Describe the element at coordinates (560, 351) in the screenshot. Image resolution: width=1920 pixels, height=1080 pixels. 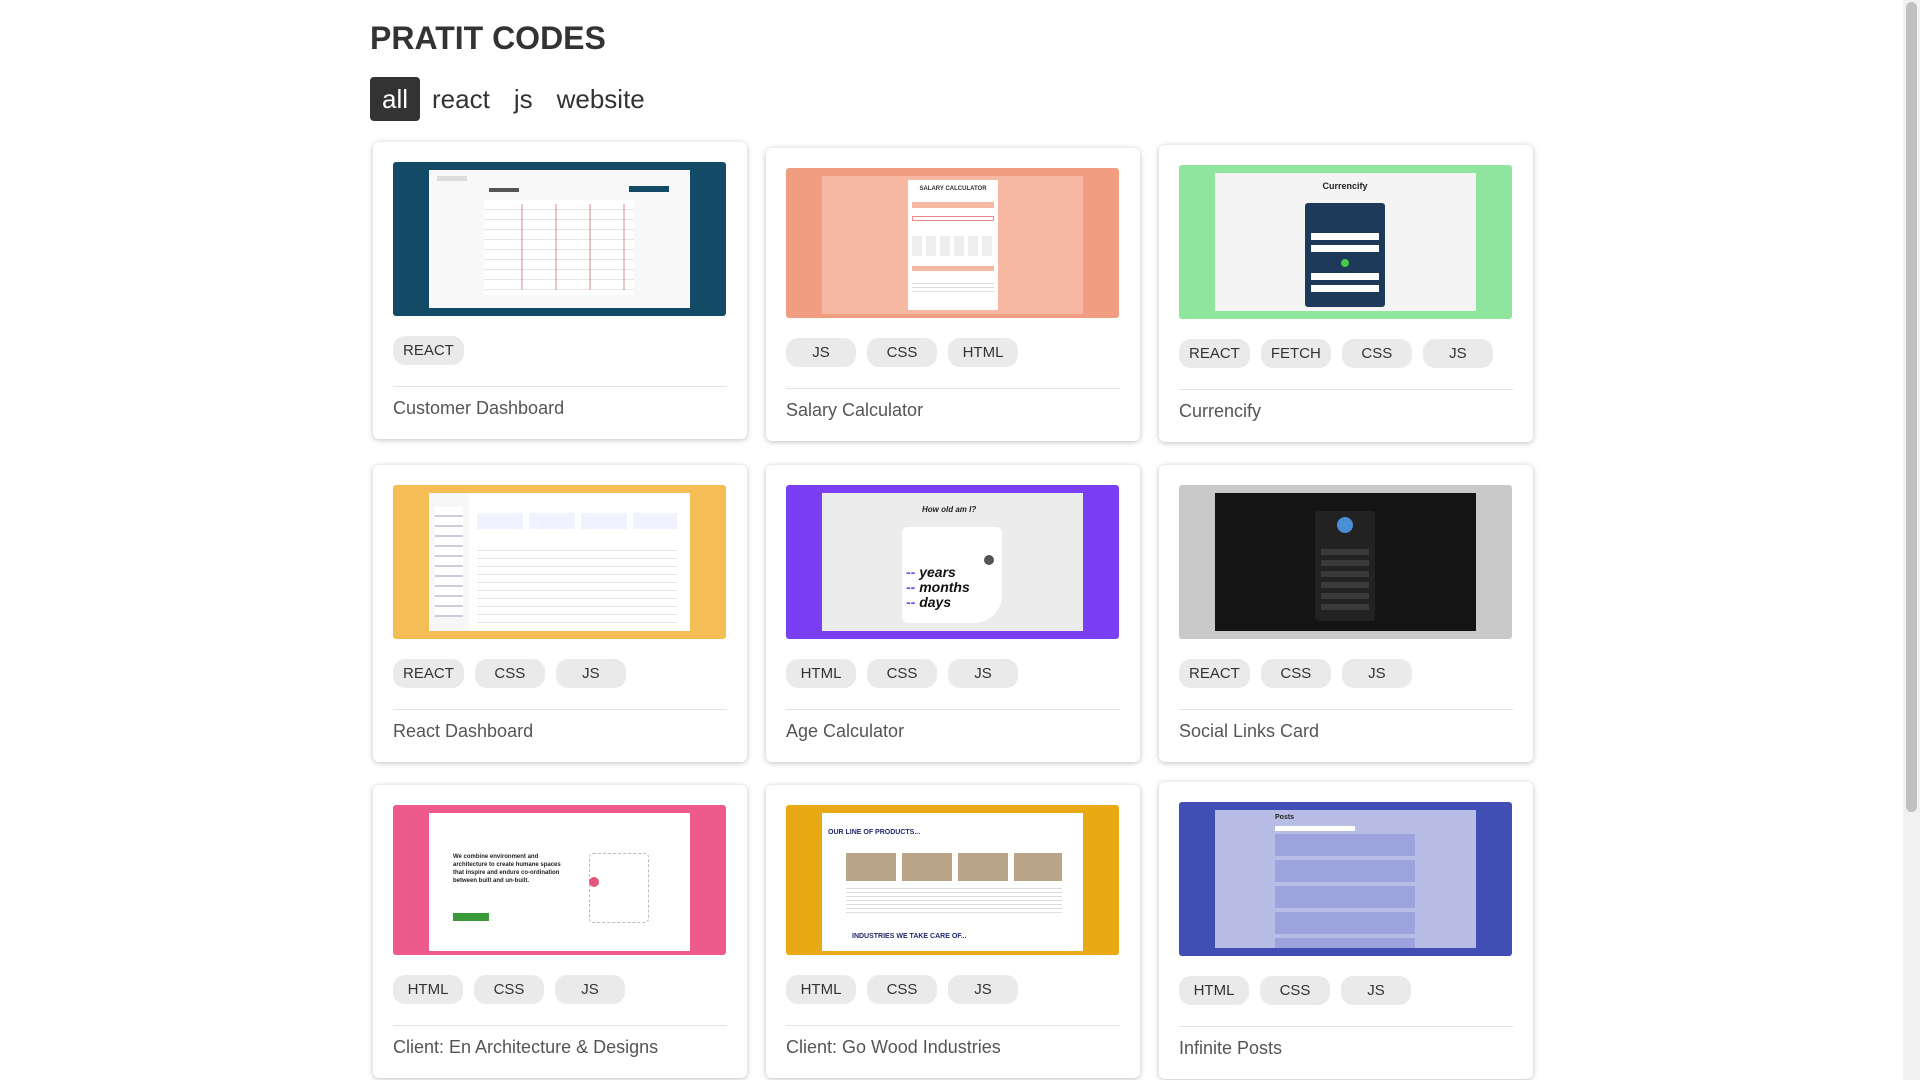
I see `tag-list: REACT` at that location.